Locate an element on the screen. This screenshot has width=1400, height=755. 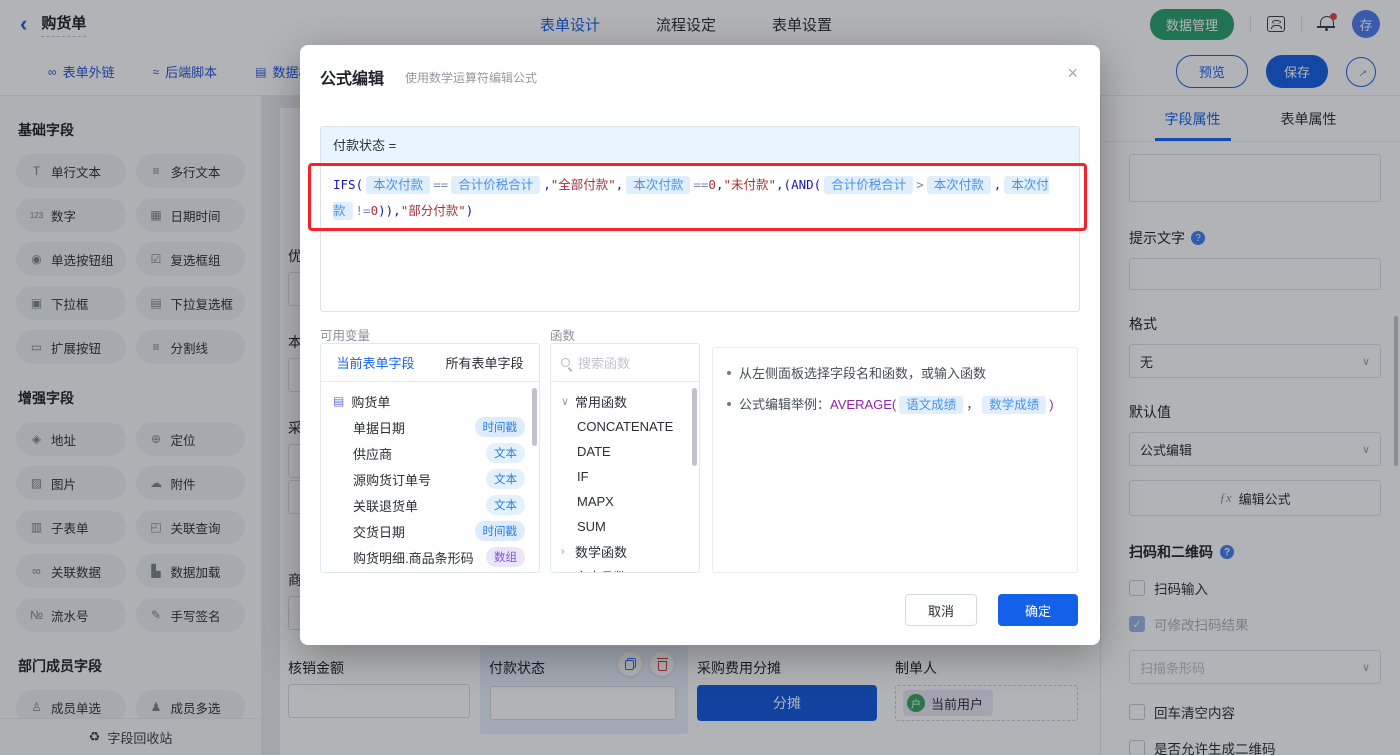
formula-token: "全部付款" is located at coordinates (583, 184).